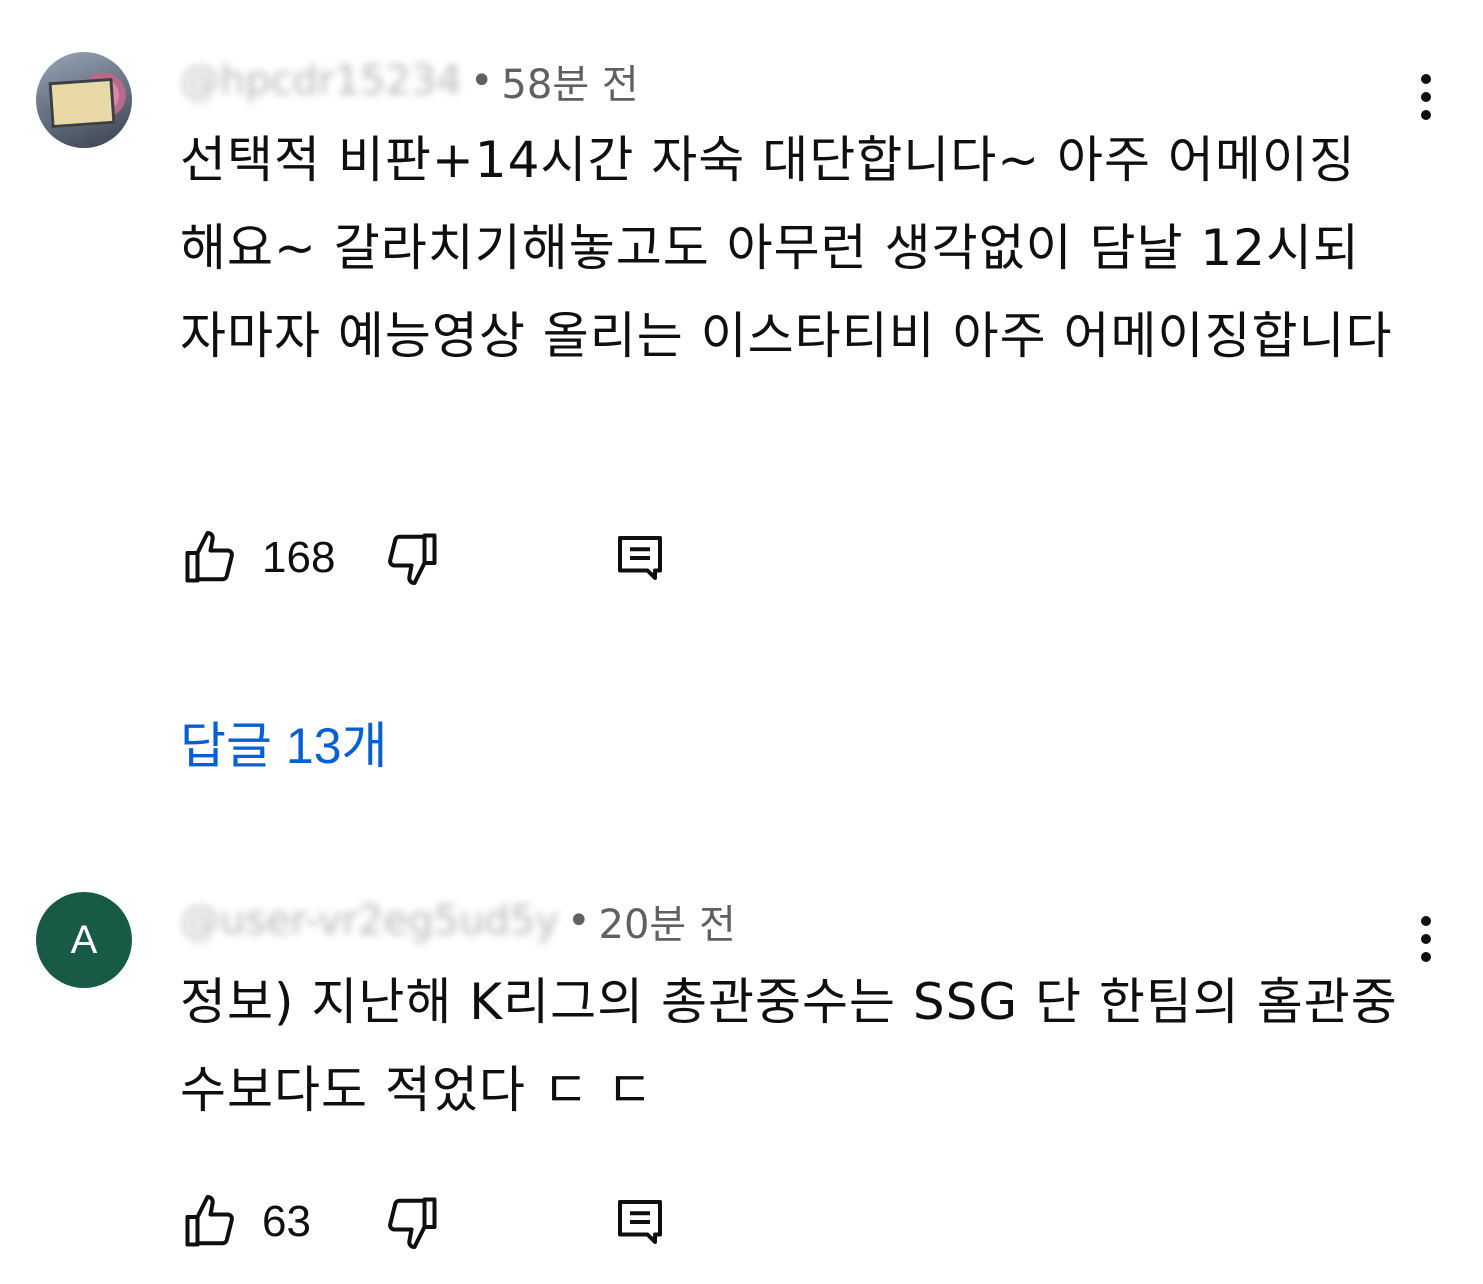 Image resolution: width=1483 pixels, height=1284 pixels. I want to click on comment-time: 58분 전, so click(570, 85).